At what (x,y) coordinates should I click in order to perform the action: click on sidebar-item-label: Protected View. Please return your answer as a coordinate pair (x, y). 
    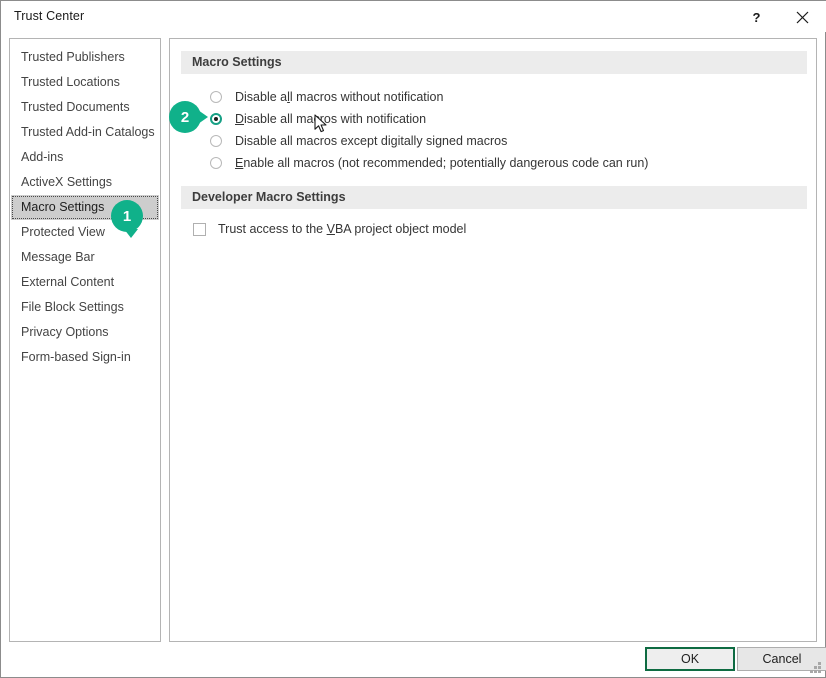
    Looking at the image, I should click on (63, 232).